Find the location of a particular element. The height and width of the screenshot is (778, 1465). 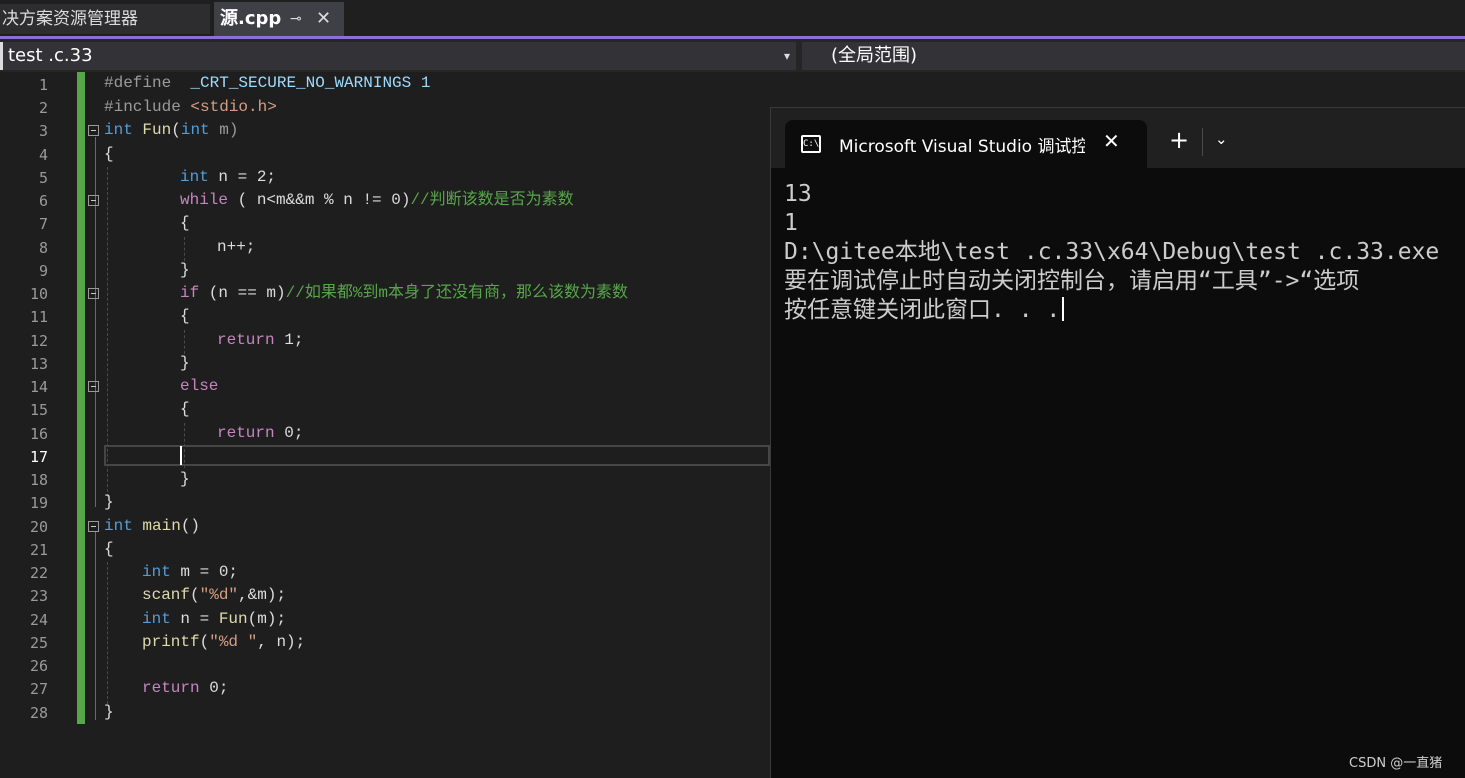

parameter: m) is located at coordinates (224, 130).